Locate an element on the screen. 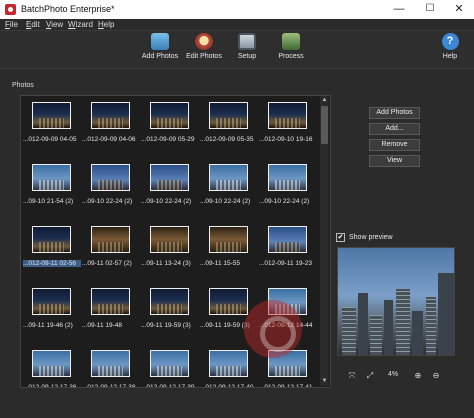  show-preview-label: Show preview is located at coordinates (371, 237).